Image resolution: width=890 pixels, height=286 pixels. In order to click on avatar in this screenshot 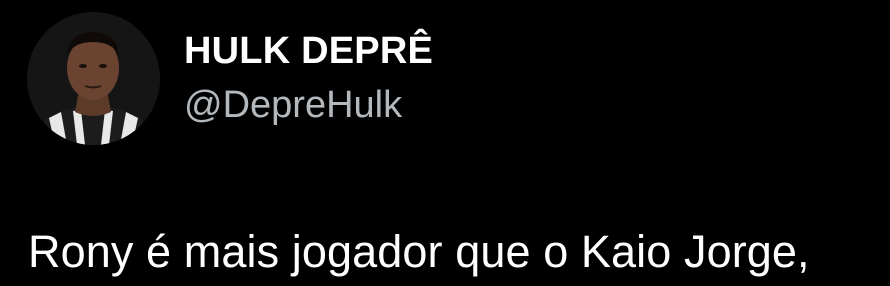, I will do `click(93, 78)`.